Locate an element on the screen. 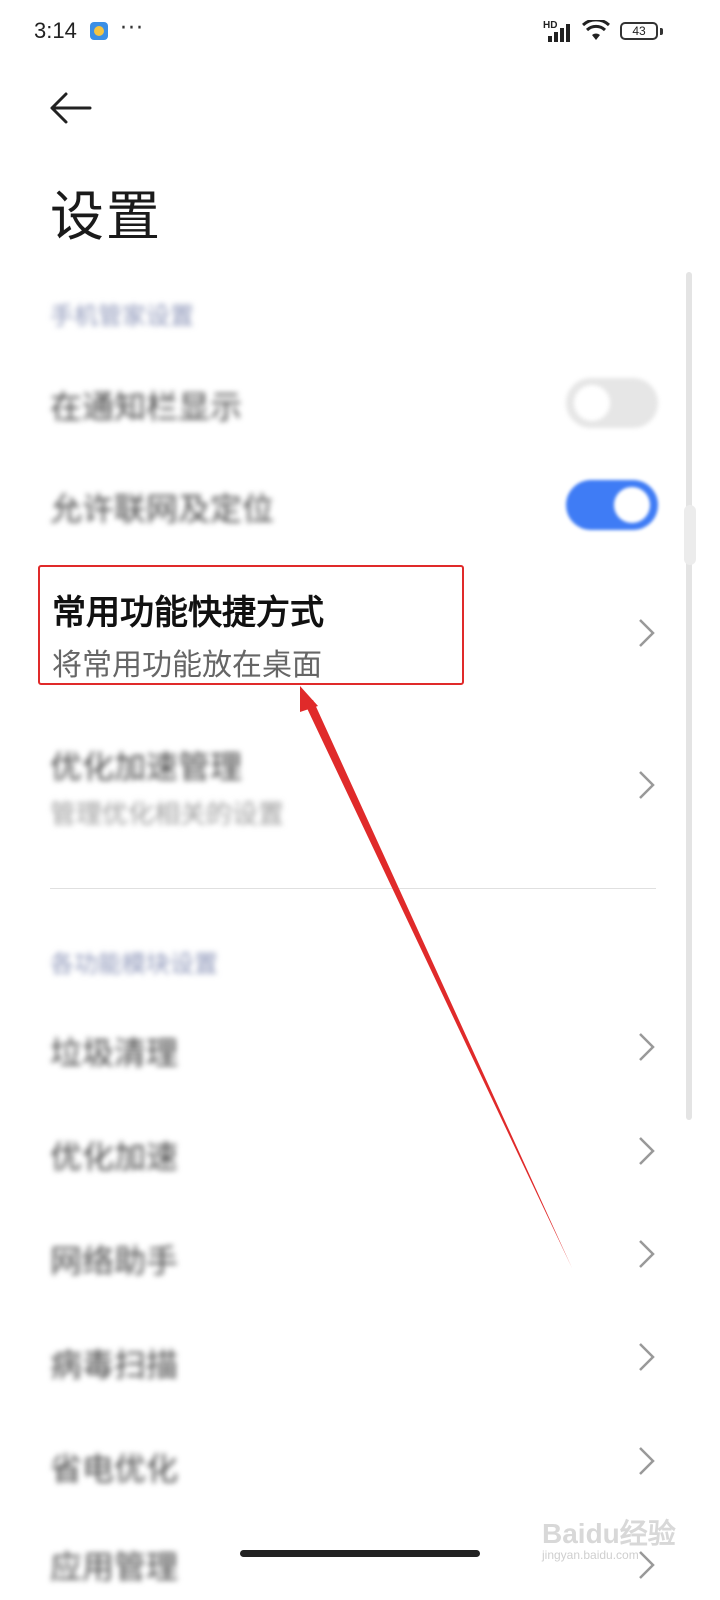 The height and width of the screenshot is (1600, 720). battery-icon: 43 is located at coordinates (639, 31).